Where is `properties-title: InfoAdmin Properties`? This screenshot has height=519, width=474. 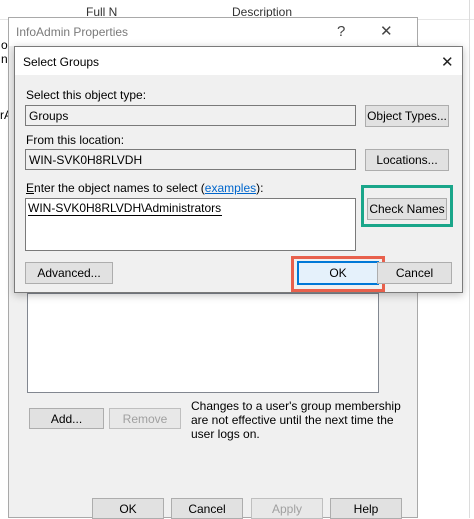 properties-title: InfoAdmin Properties is located at coordinates (72, 32).